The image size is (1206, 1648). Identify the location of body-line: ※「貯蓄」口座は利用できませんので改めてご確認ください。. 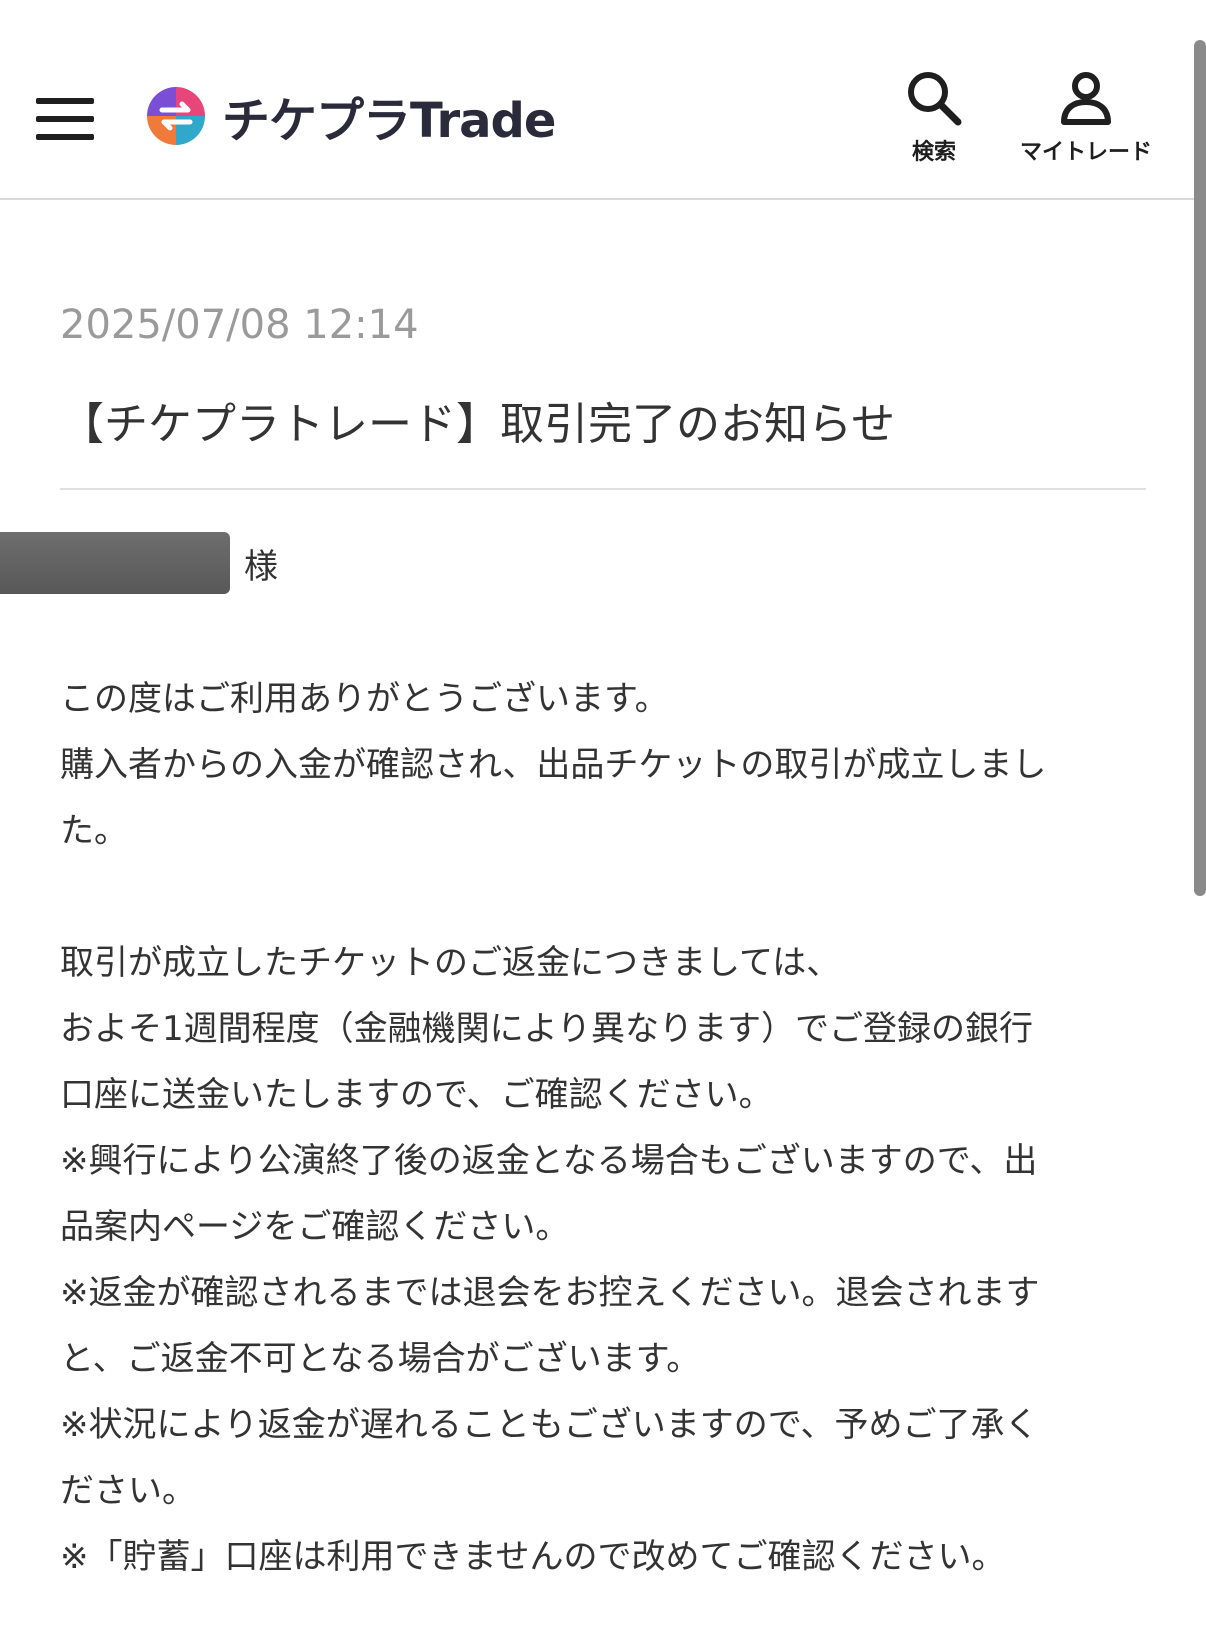
(533, 1557).